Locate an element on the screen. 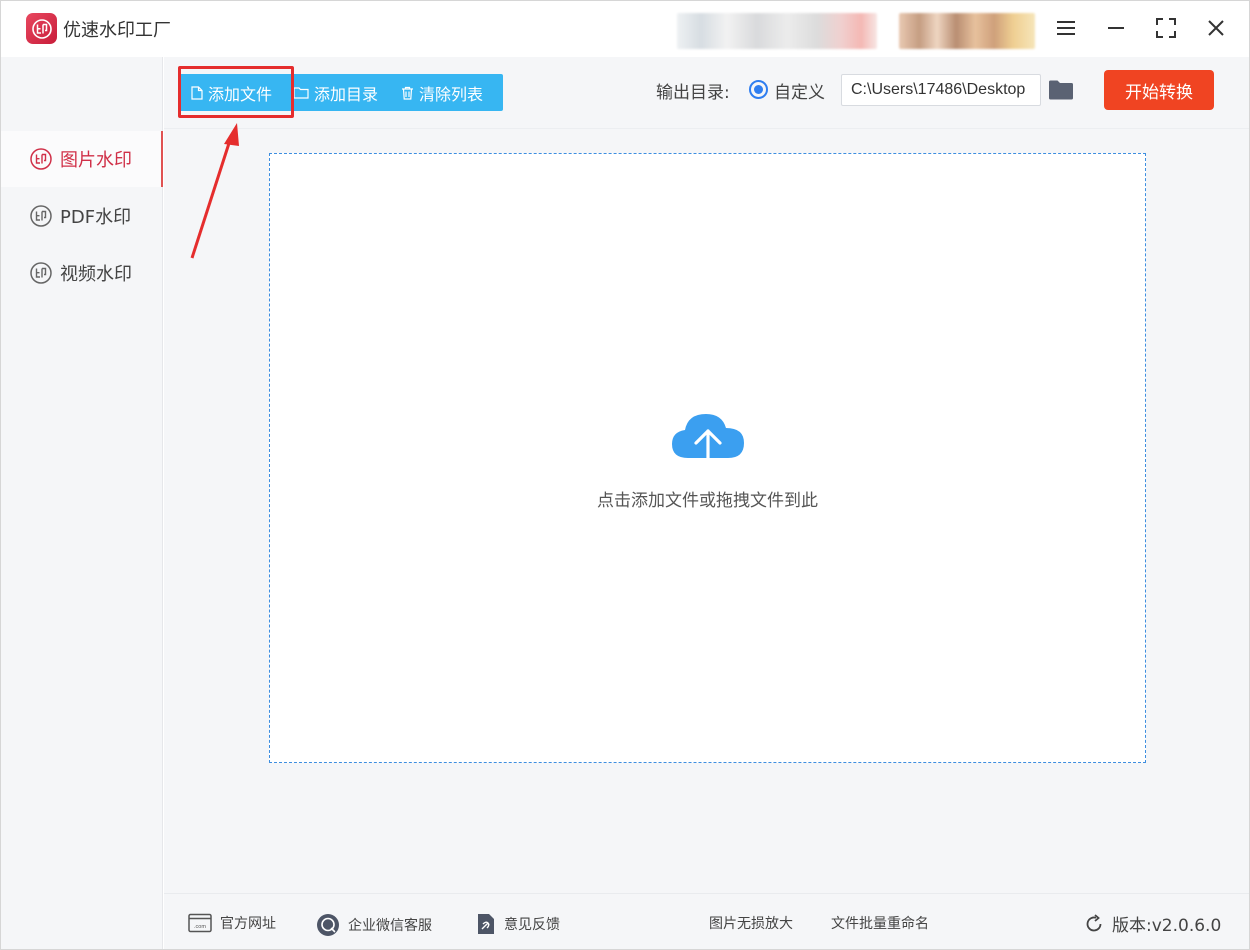 The image size is (1250, 950). toolbar: 添加文件 添加目录 清除列表 输出目录: 自定义 开始转换 is located at coordinates (706, 93).